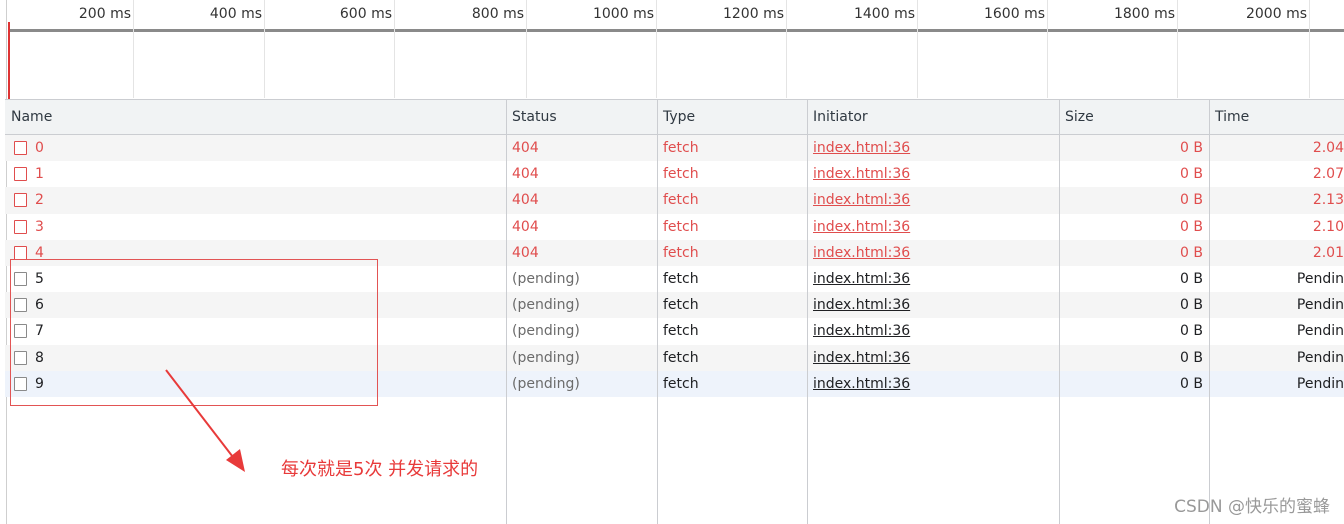  I want to click on overview-tick-label: 800 ms, so click(497, 14).